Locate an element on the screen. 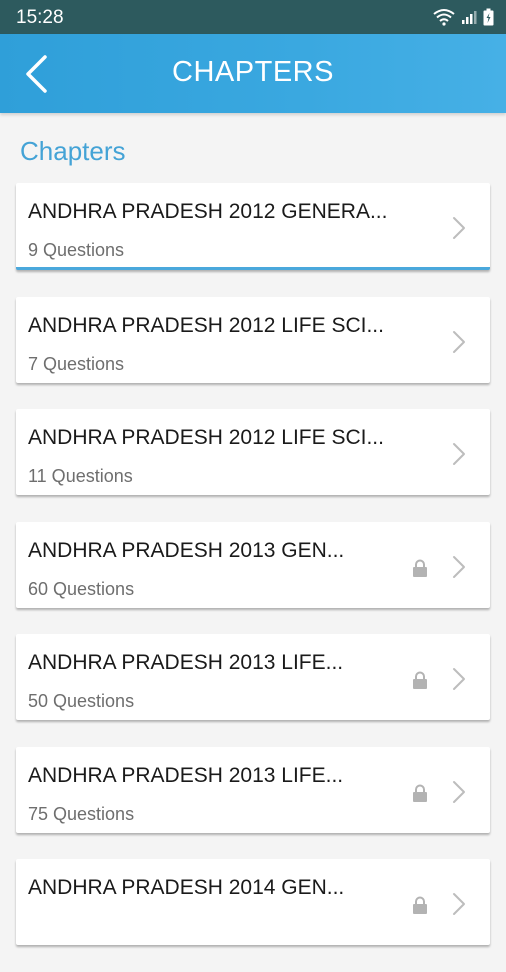 The width and height of the screenshot is (506, 972). status-icons is located at coordinates (463, 17).